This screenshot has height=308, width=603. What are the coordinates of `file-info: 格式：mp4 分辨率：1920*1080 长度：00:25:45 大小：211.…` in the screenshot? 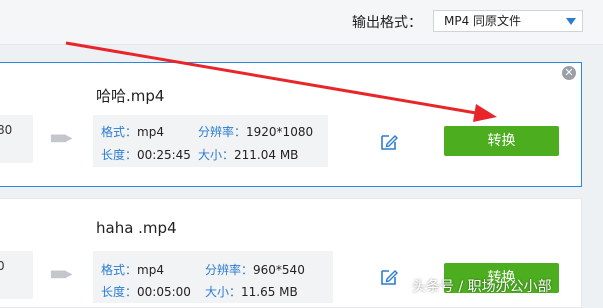 It's located at (210, 141).